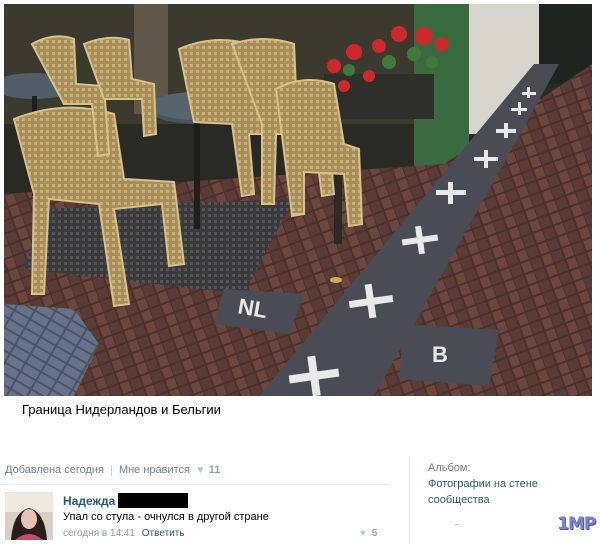 This screenshot has width=600, height=544. I want to click on album-label: Альбом:, so click(449, 468).